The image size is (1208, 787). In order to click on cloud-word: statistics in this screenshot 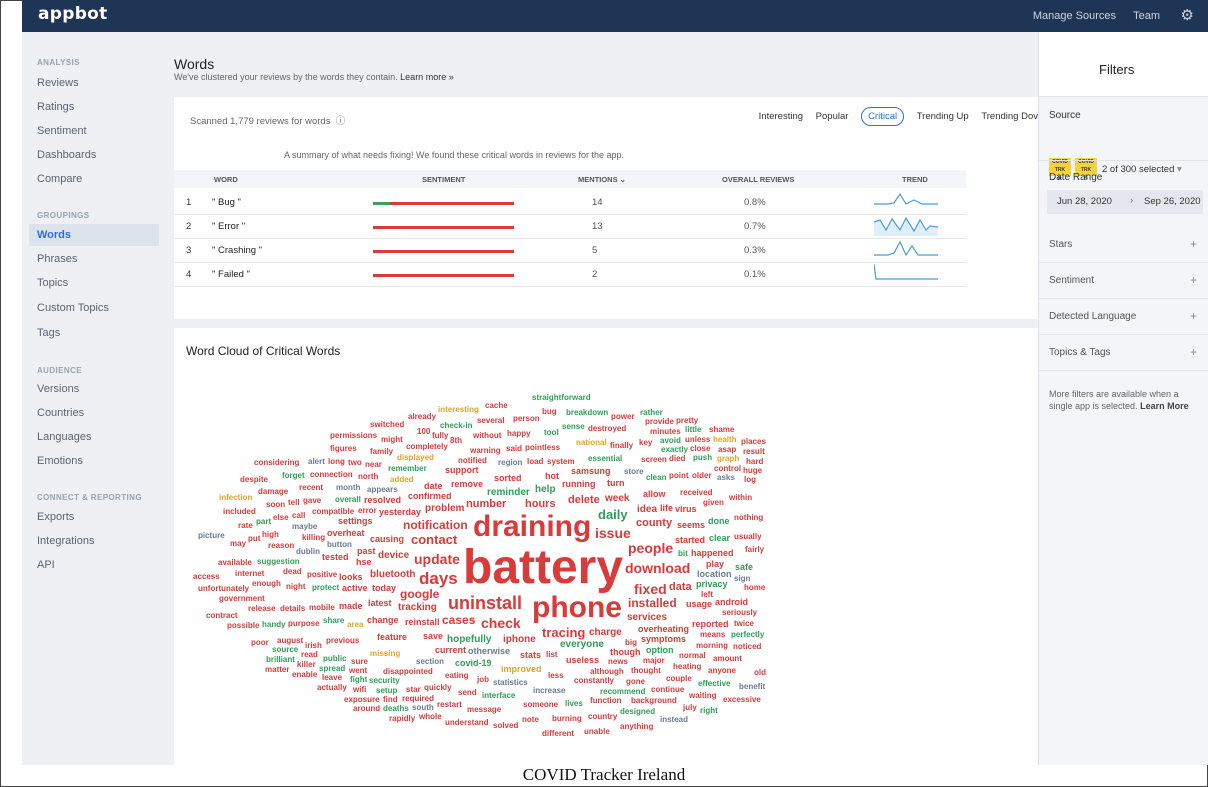, I will do `click(510, 683)`.